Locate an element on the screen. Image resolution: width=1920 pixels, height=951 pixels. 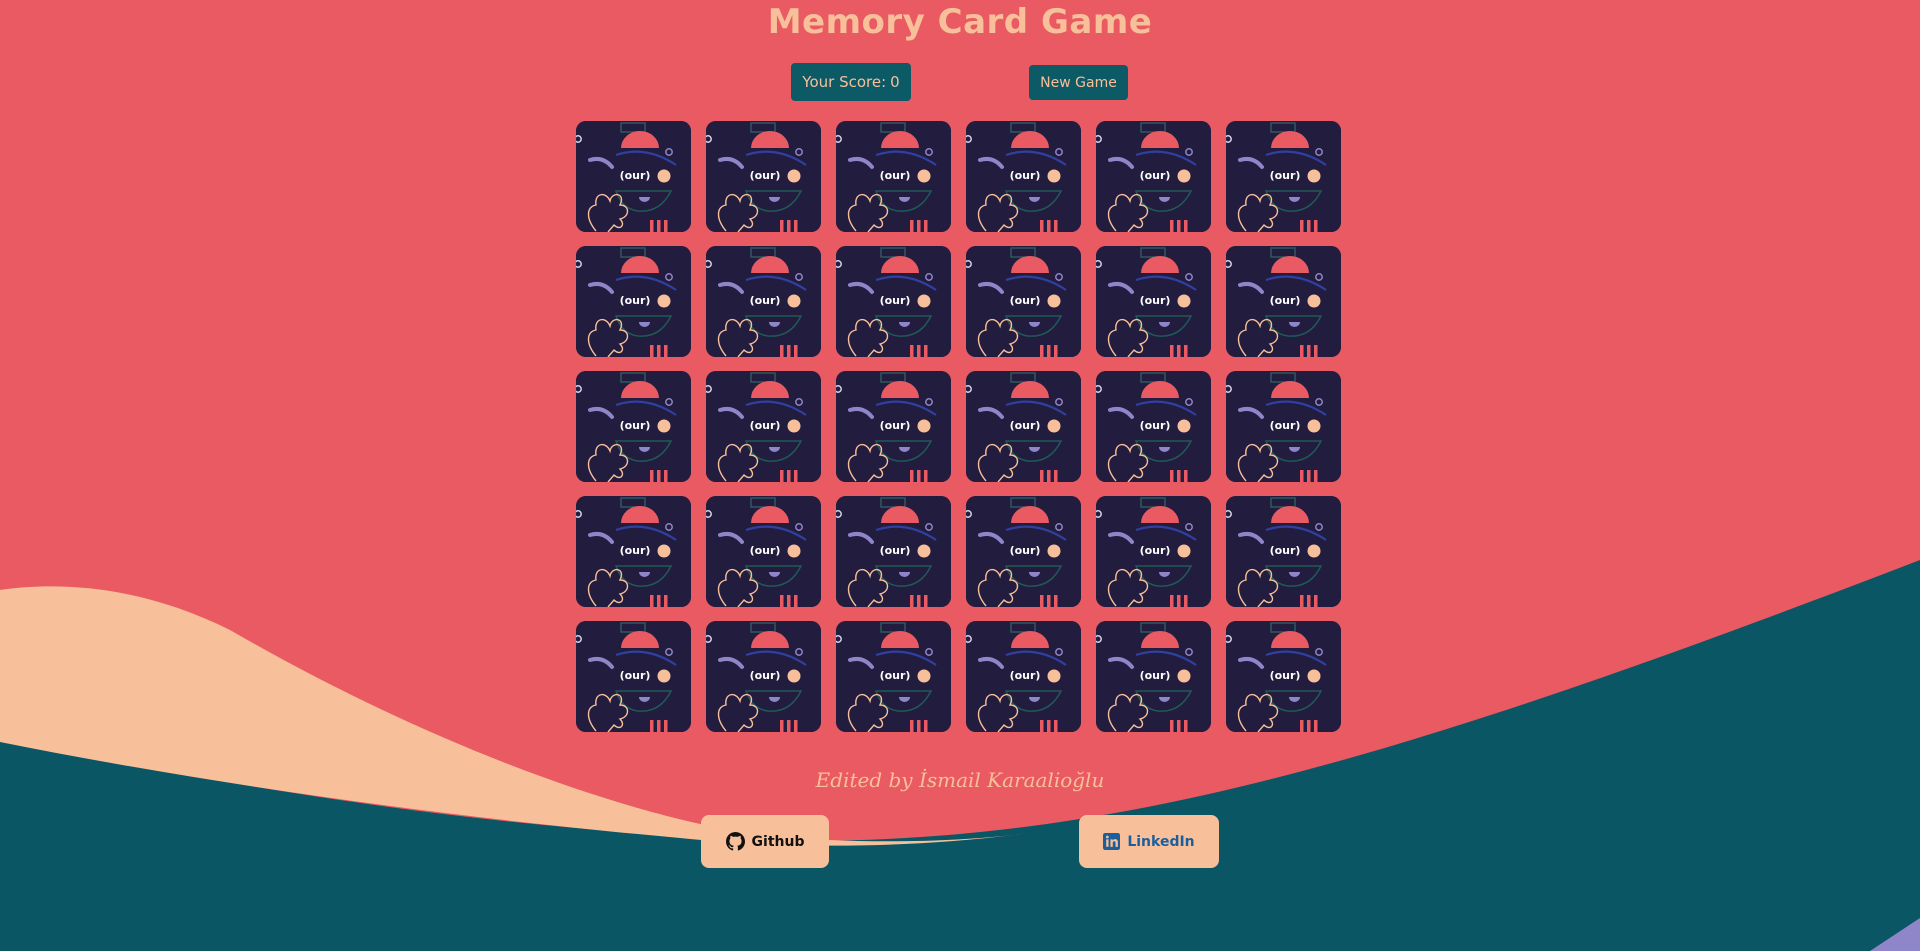
score-label: Your Score: is located at coordinates (844, 82).